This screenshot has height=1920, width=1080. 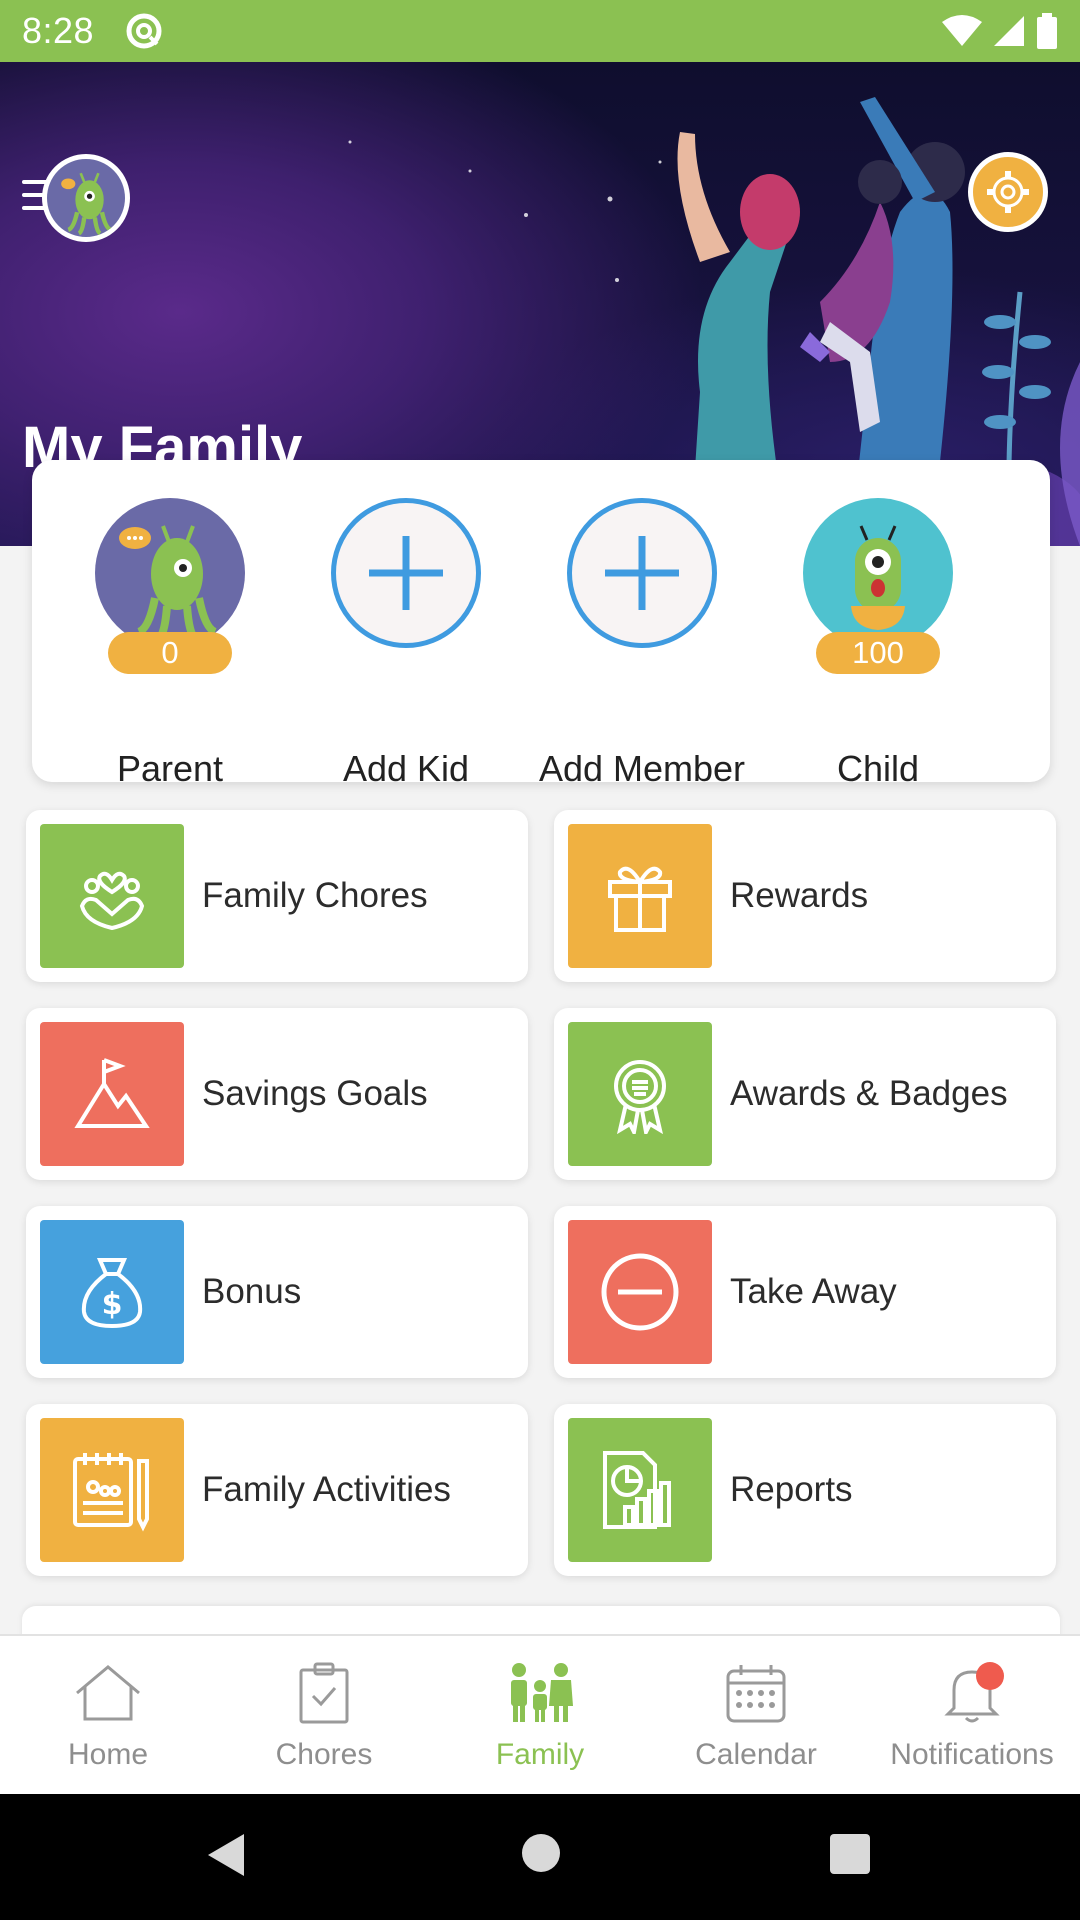 What do you see at coordinates (756, 1754) in the screenshot?
I see `nav-label: Calendar` at bounding box center [756, 1754].